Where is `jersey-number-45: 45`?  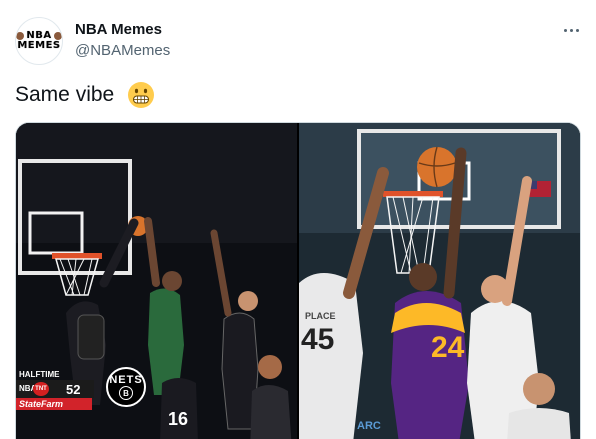
jersey-number-45: 45 is located at coordinates (317, 339).